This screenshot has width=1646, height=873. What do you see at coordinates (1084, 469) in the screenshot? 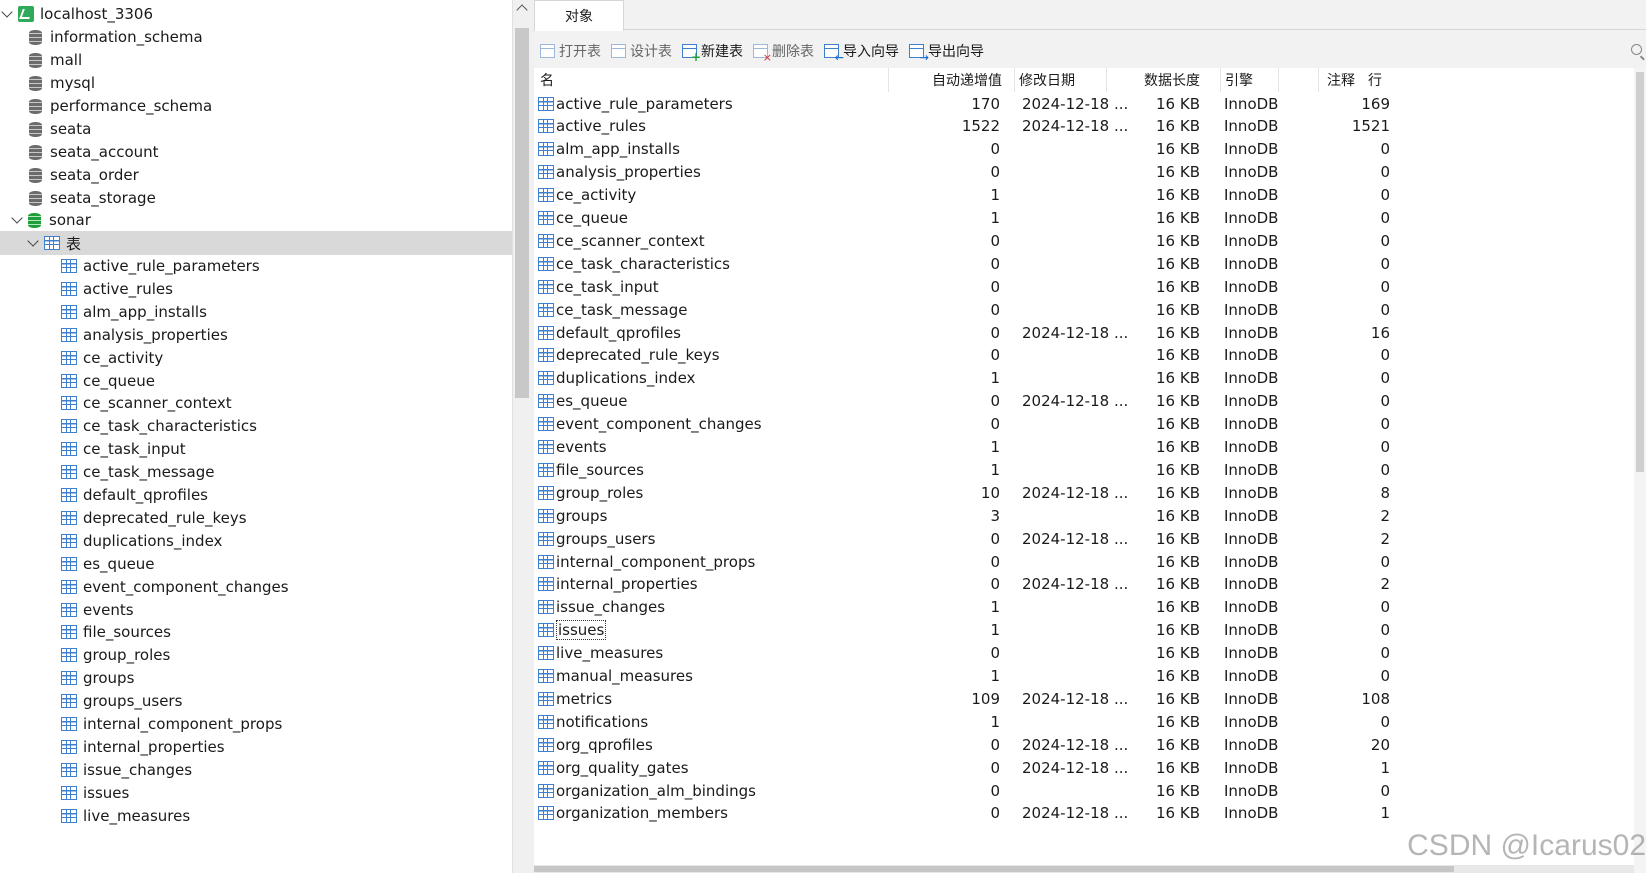
I see `table-row: file_sources 1 16 KB InnoDB 0` at bounding box center [1084, 469].